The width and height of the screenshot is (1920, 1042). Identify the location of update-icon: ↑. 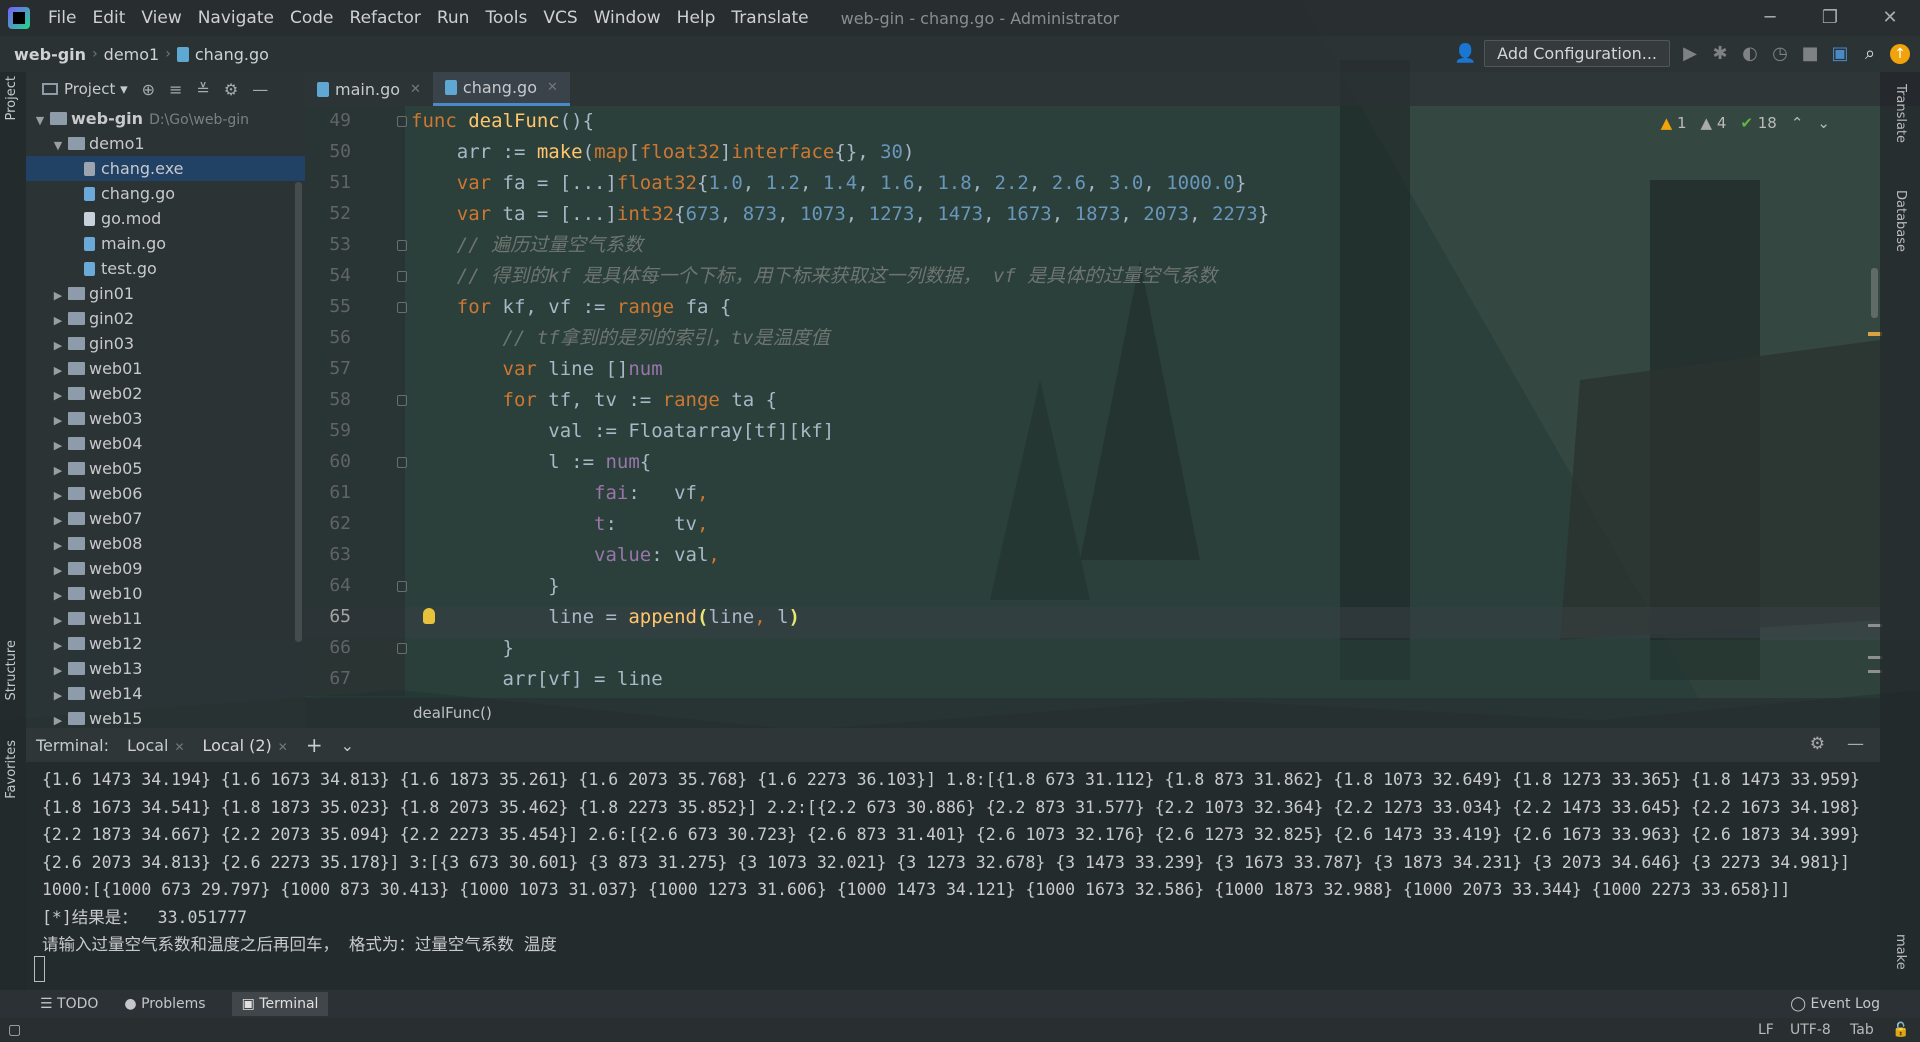
(1900, 53).